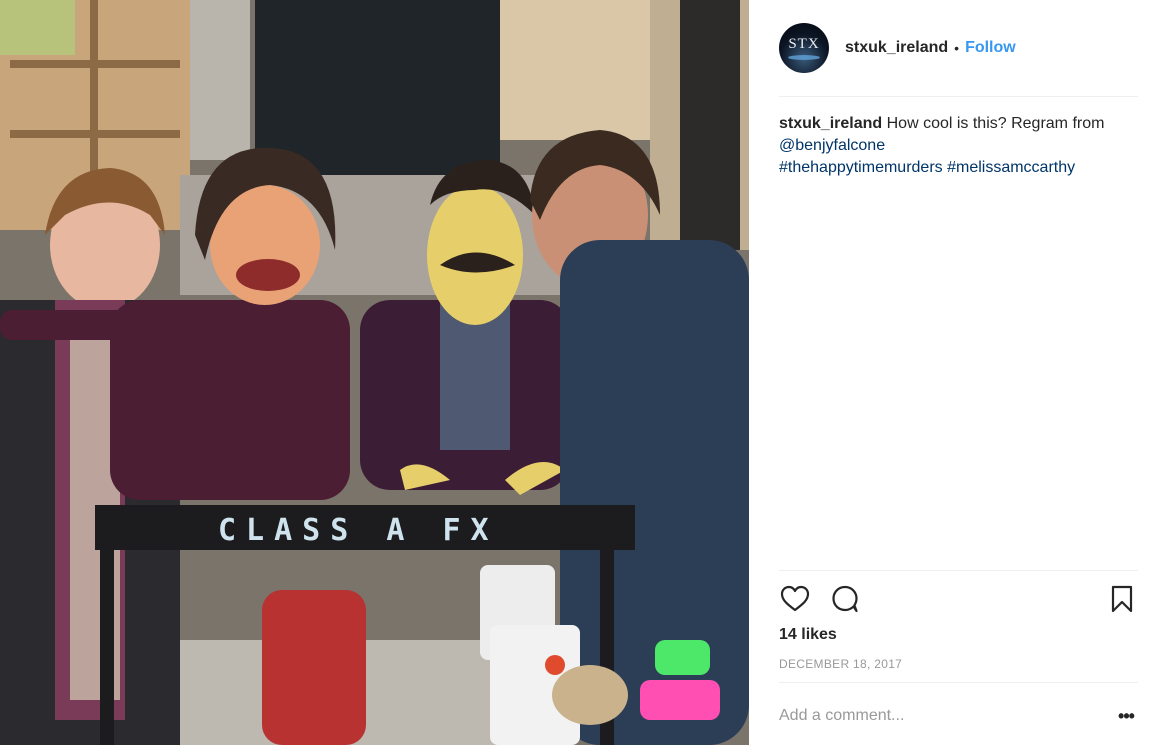  What do you see at coordinates (958, 570) in the screenshot?
I see `actions-divider` at bounding box center [958, 570].